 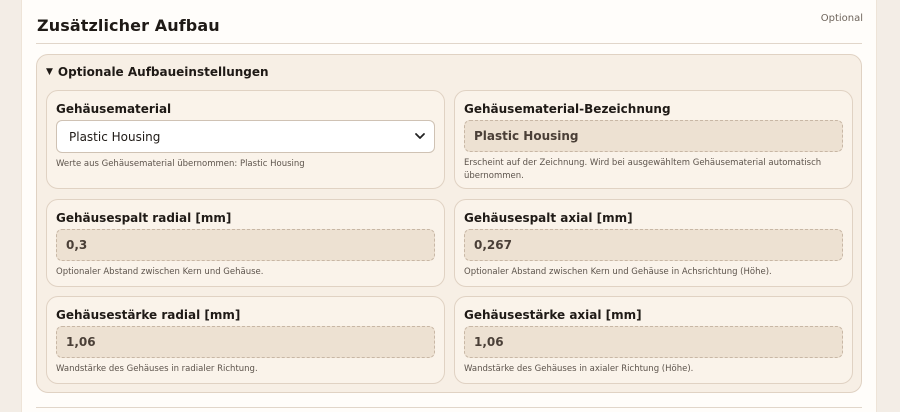 I want to click on housing-material-select-value: Plastic Housing, so click(x=115, y=136).